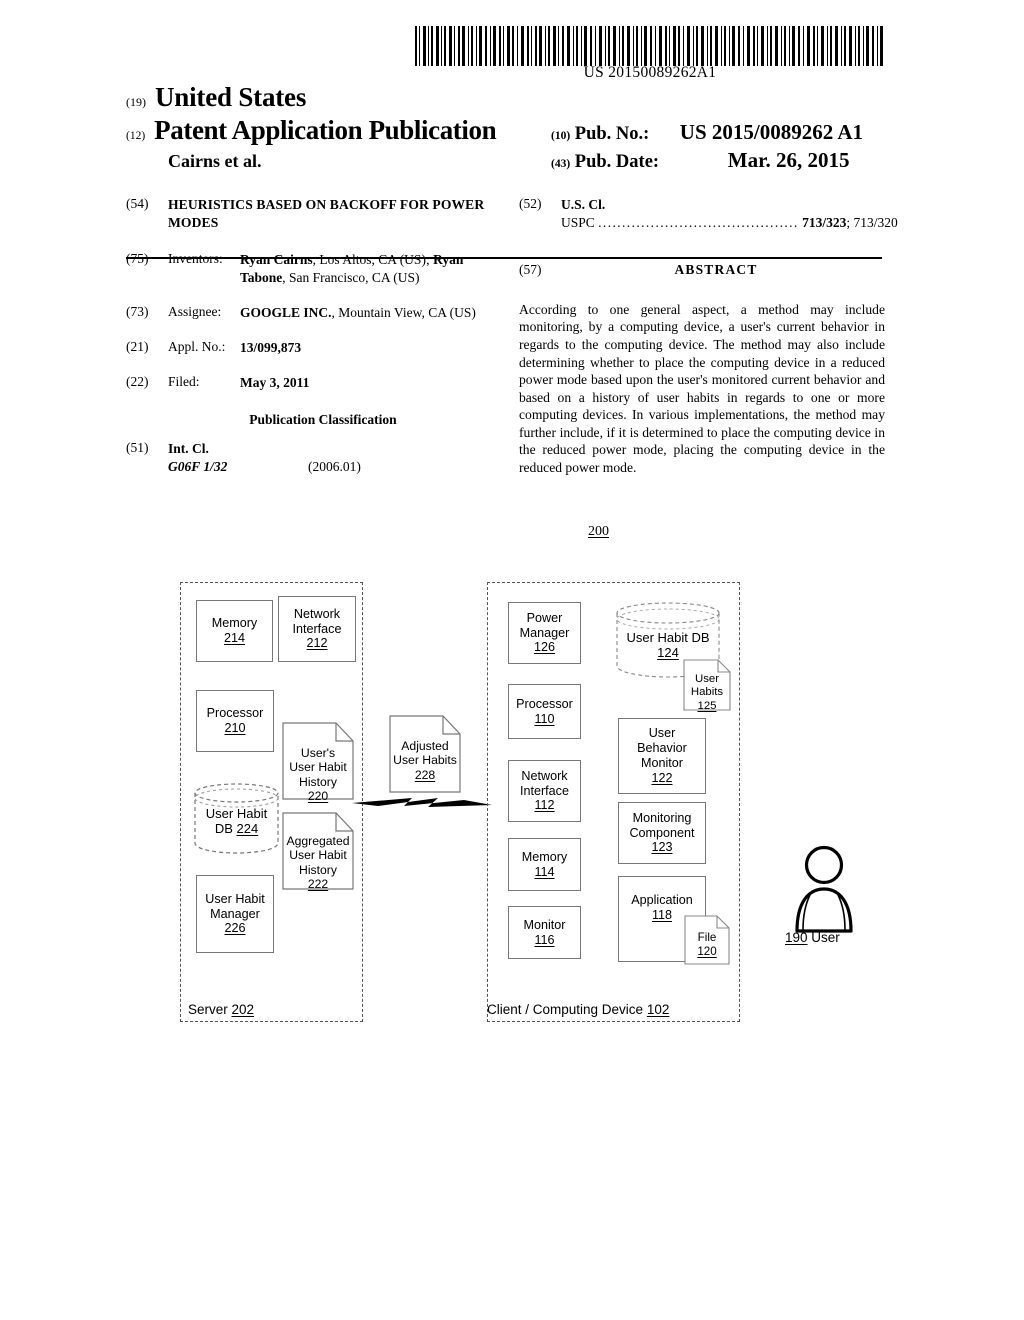 The width and height of the screenshot is (1024, 1320). I want to click on inventor-2-location: , San Francisco, CA (US), so click(351, 277).